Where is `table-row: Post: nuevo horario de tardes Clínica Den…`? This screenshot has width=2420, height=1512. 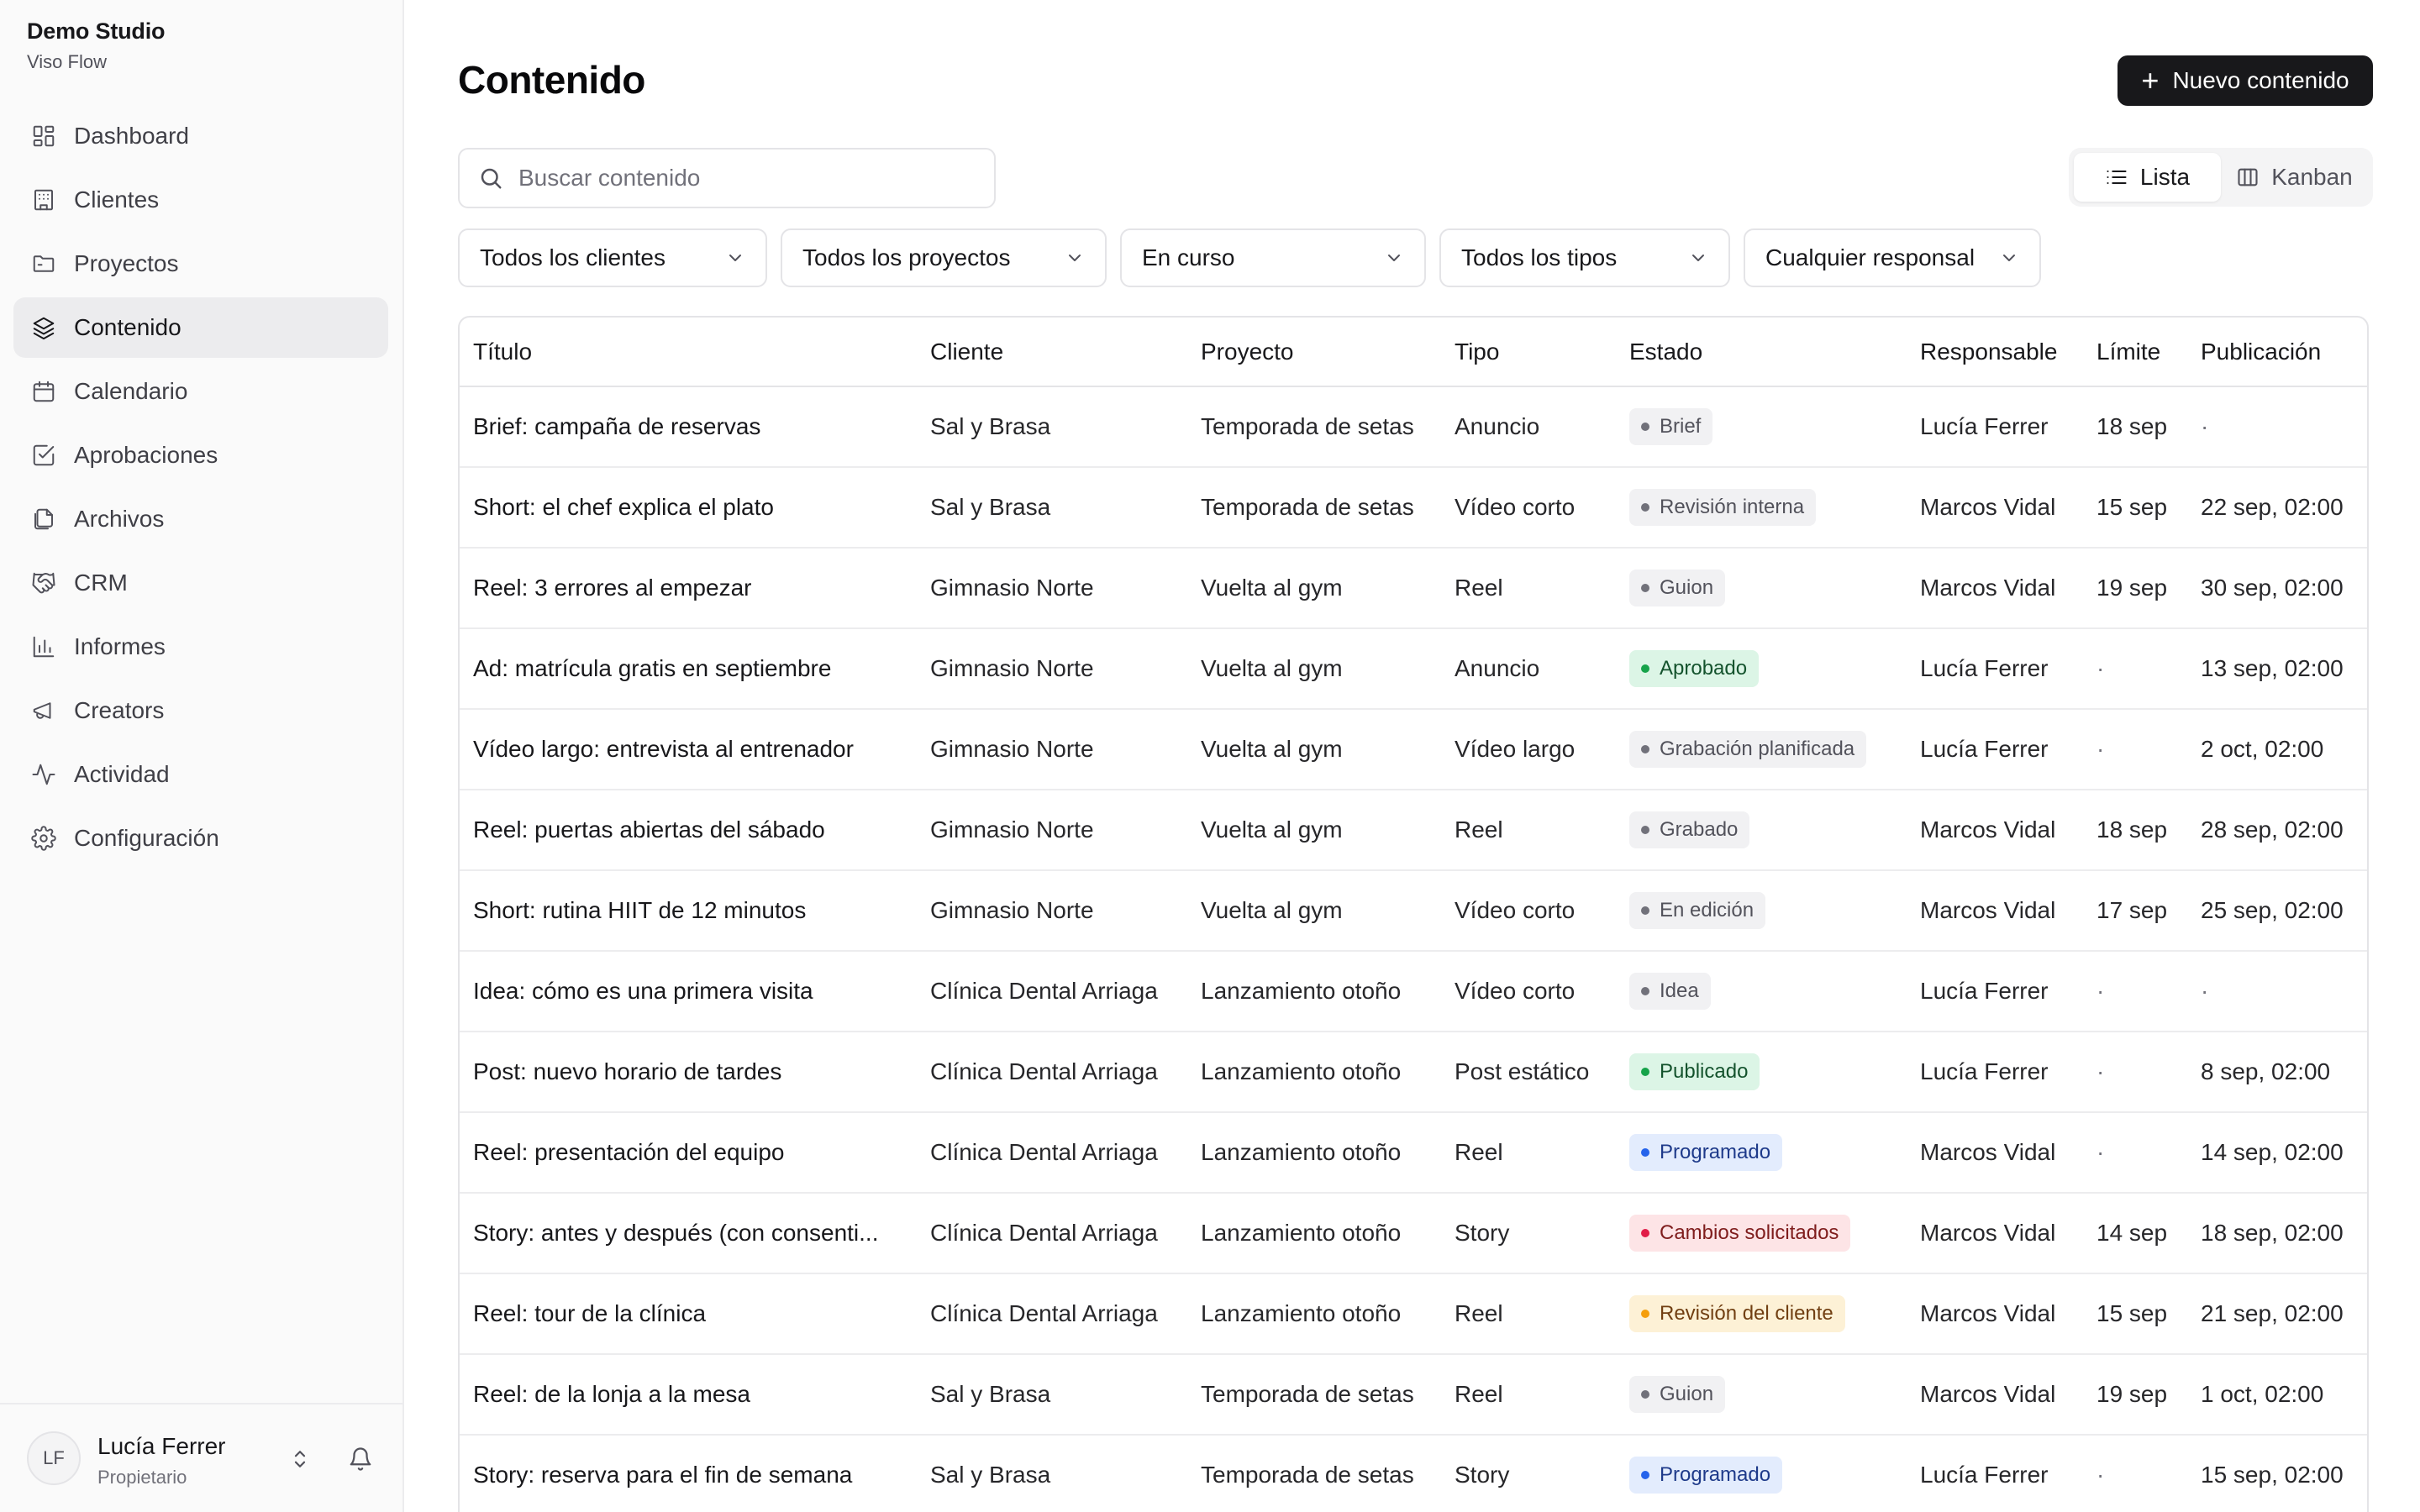
table-row: Post: nuevo horario de tardes Clínica Den… is located at coordinates (1413, 1072).